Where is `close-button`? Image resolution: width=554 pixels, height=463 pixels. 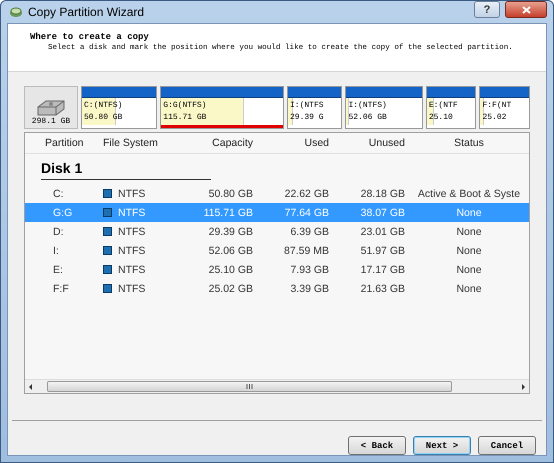
close-button is located at coordinates (526, 9).